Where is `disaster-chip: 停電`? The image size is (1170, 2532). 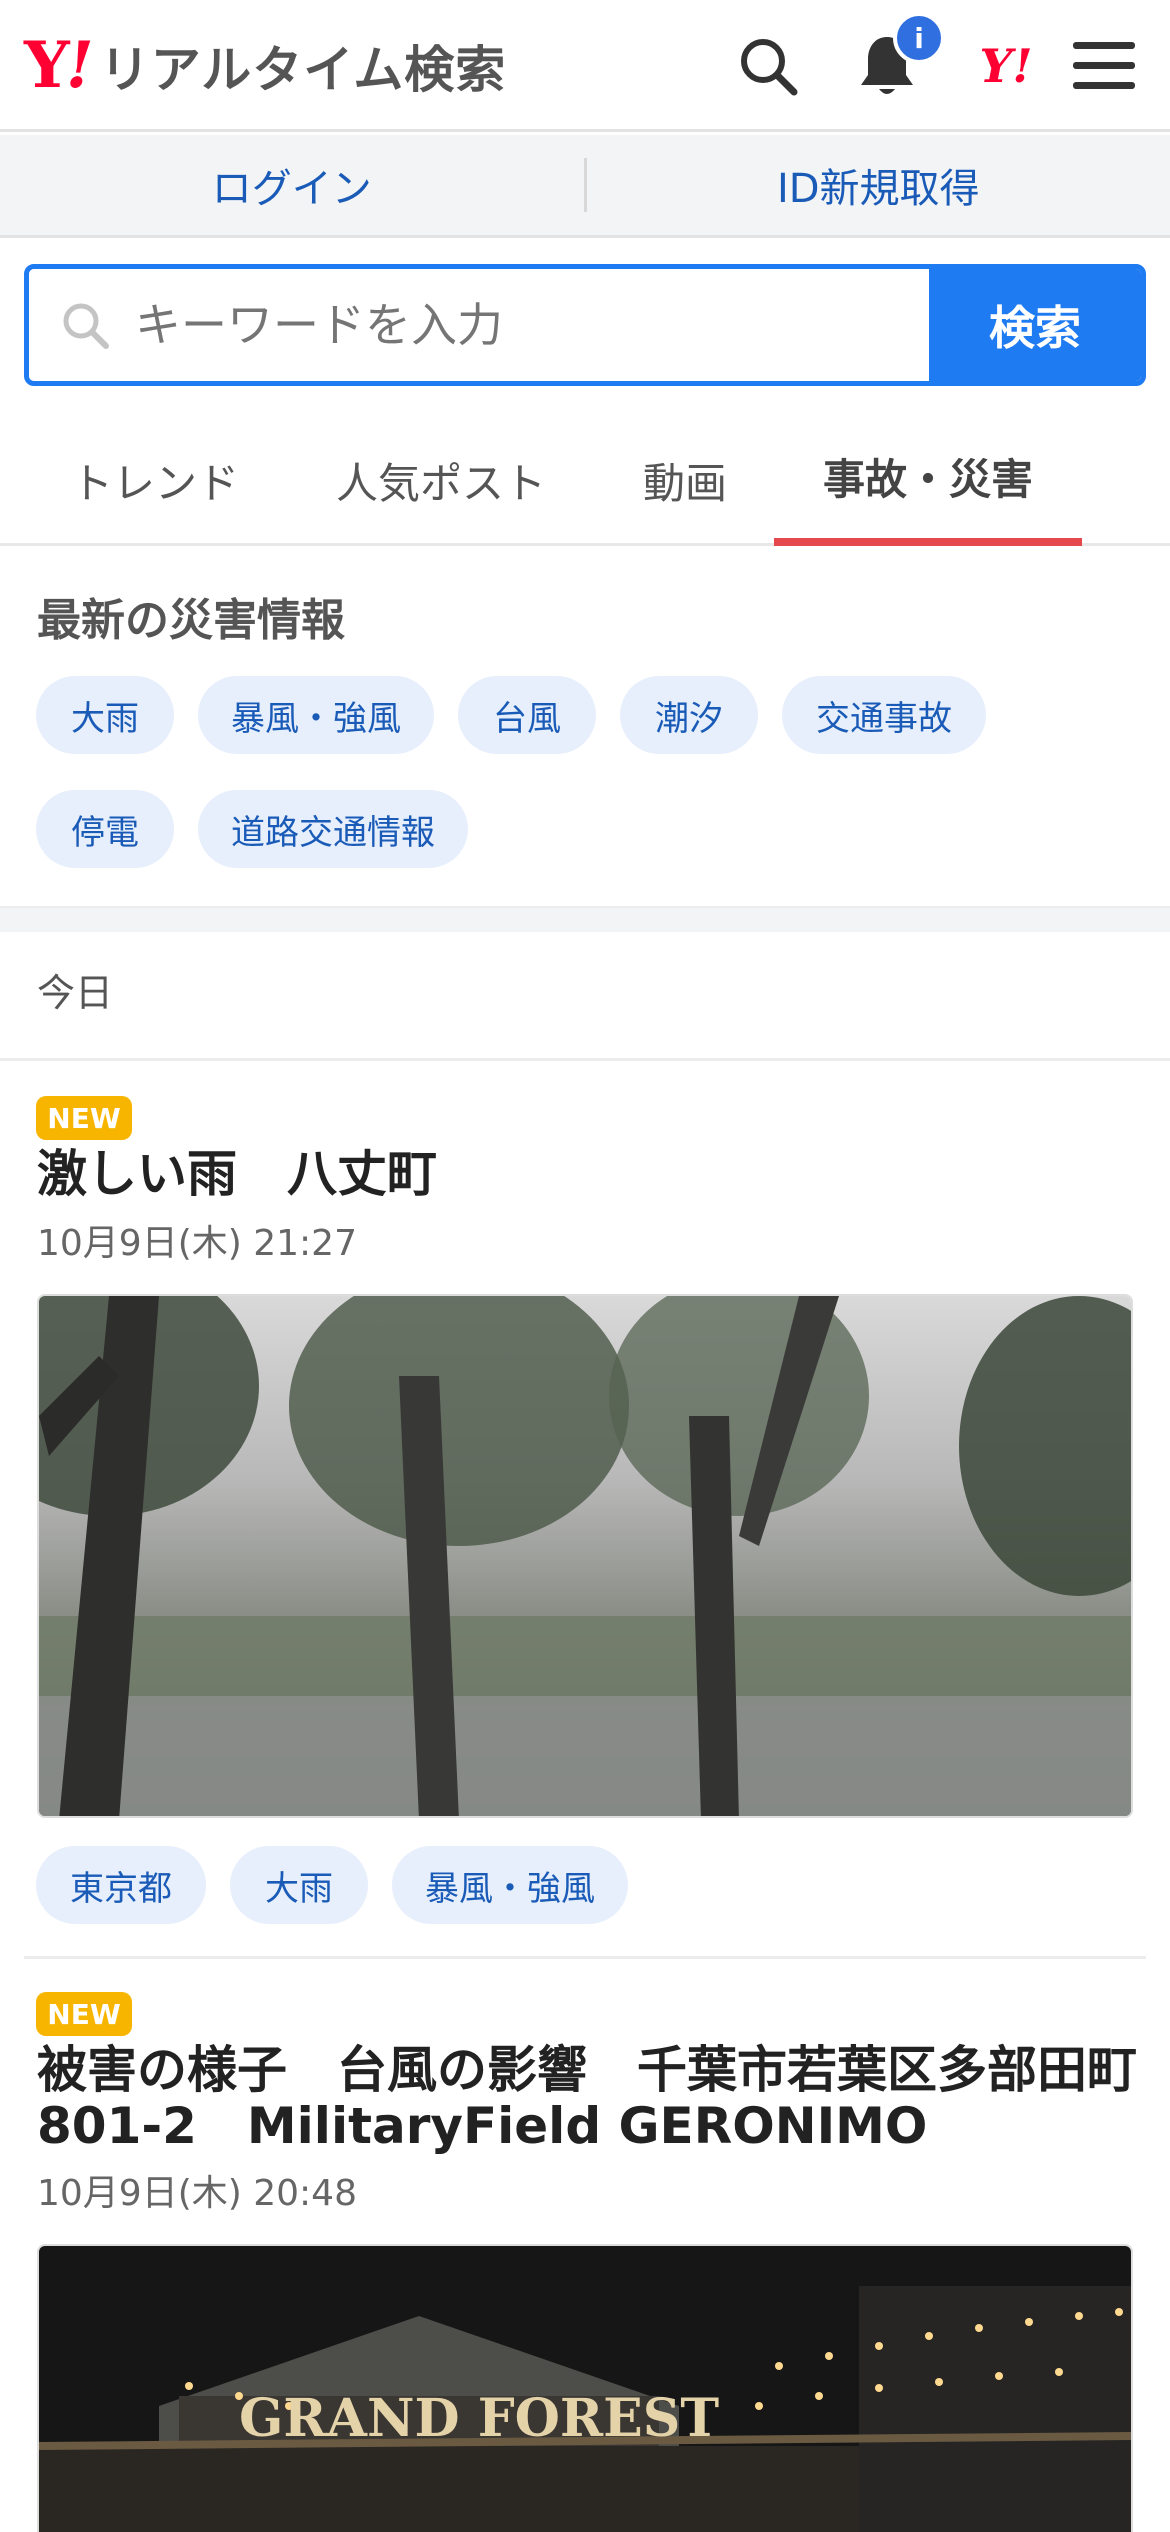
disaster-chip: 停電 is located at coordinates (105, 829).